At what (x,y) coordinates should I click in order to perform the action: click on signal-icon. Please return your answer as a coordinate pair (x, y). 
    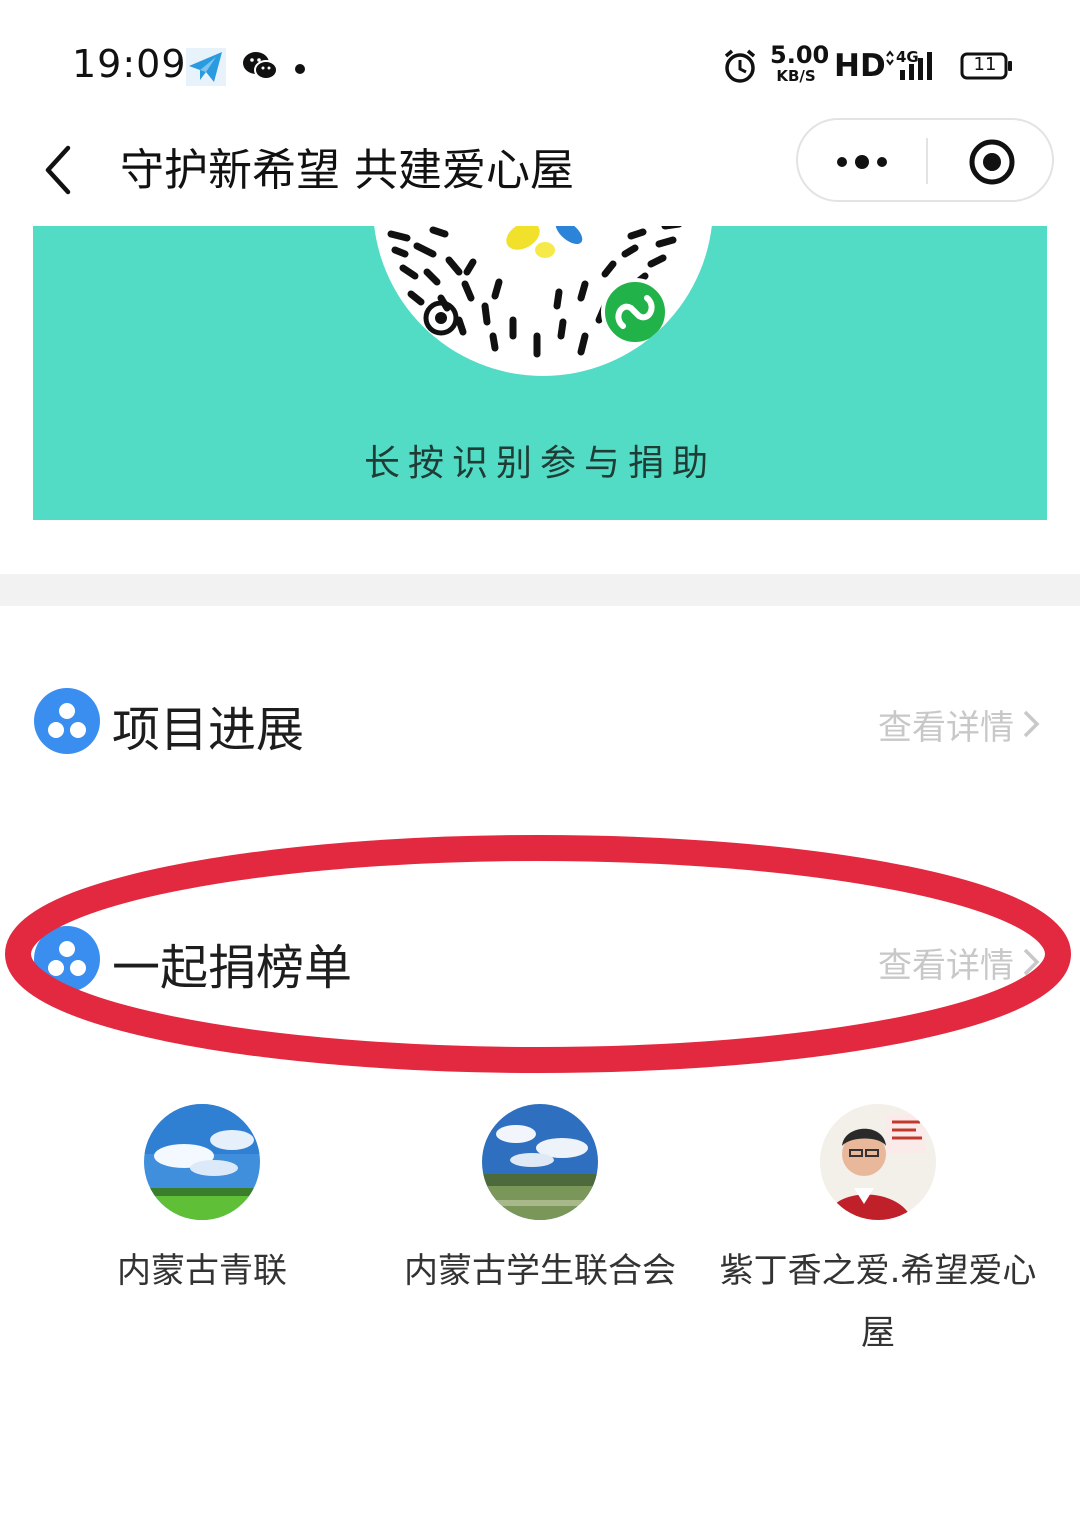
    Looking at the image, I should click on (914, 68).